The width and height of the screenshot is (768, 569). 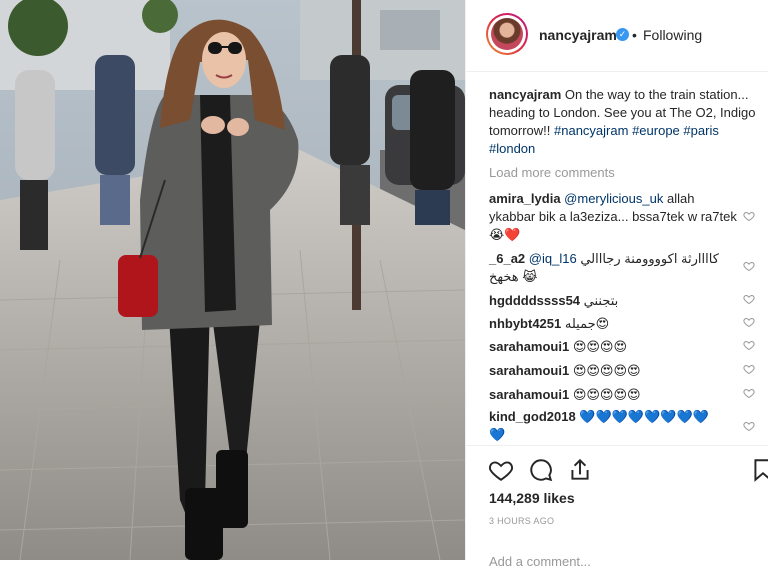 I want to click on following-button: Following, so click(x=672, y=35).